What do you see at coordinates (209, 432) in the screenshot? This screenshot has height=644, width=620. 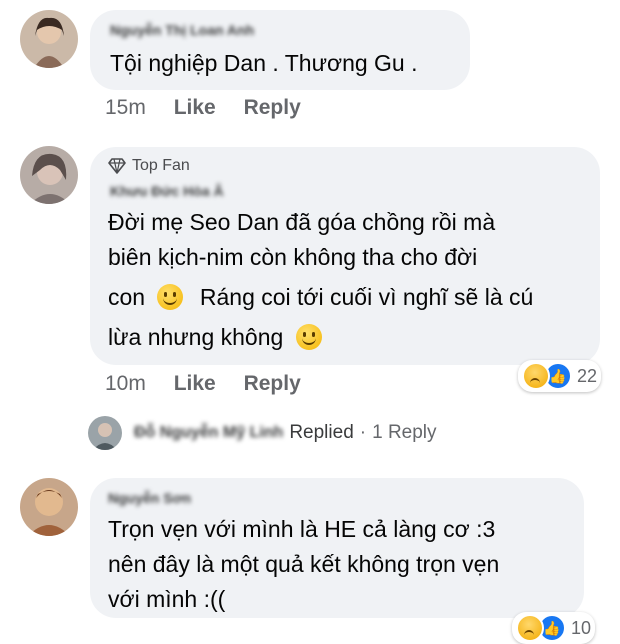 I see `replier-name: Đỗ Nguyễn Mỹ Linh` at bounding box center [209, 432].